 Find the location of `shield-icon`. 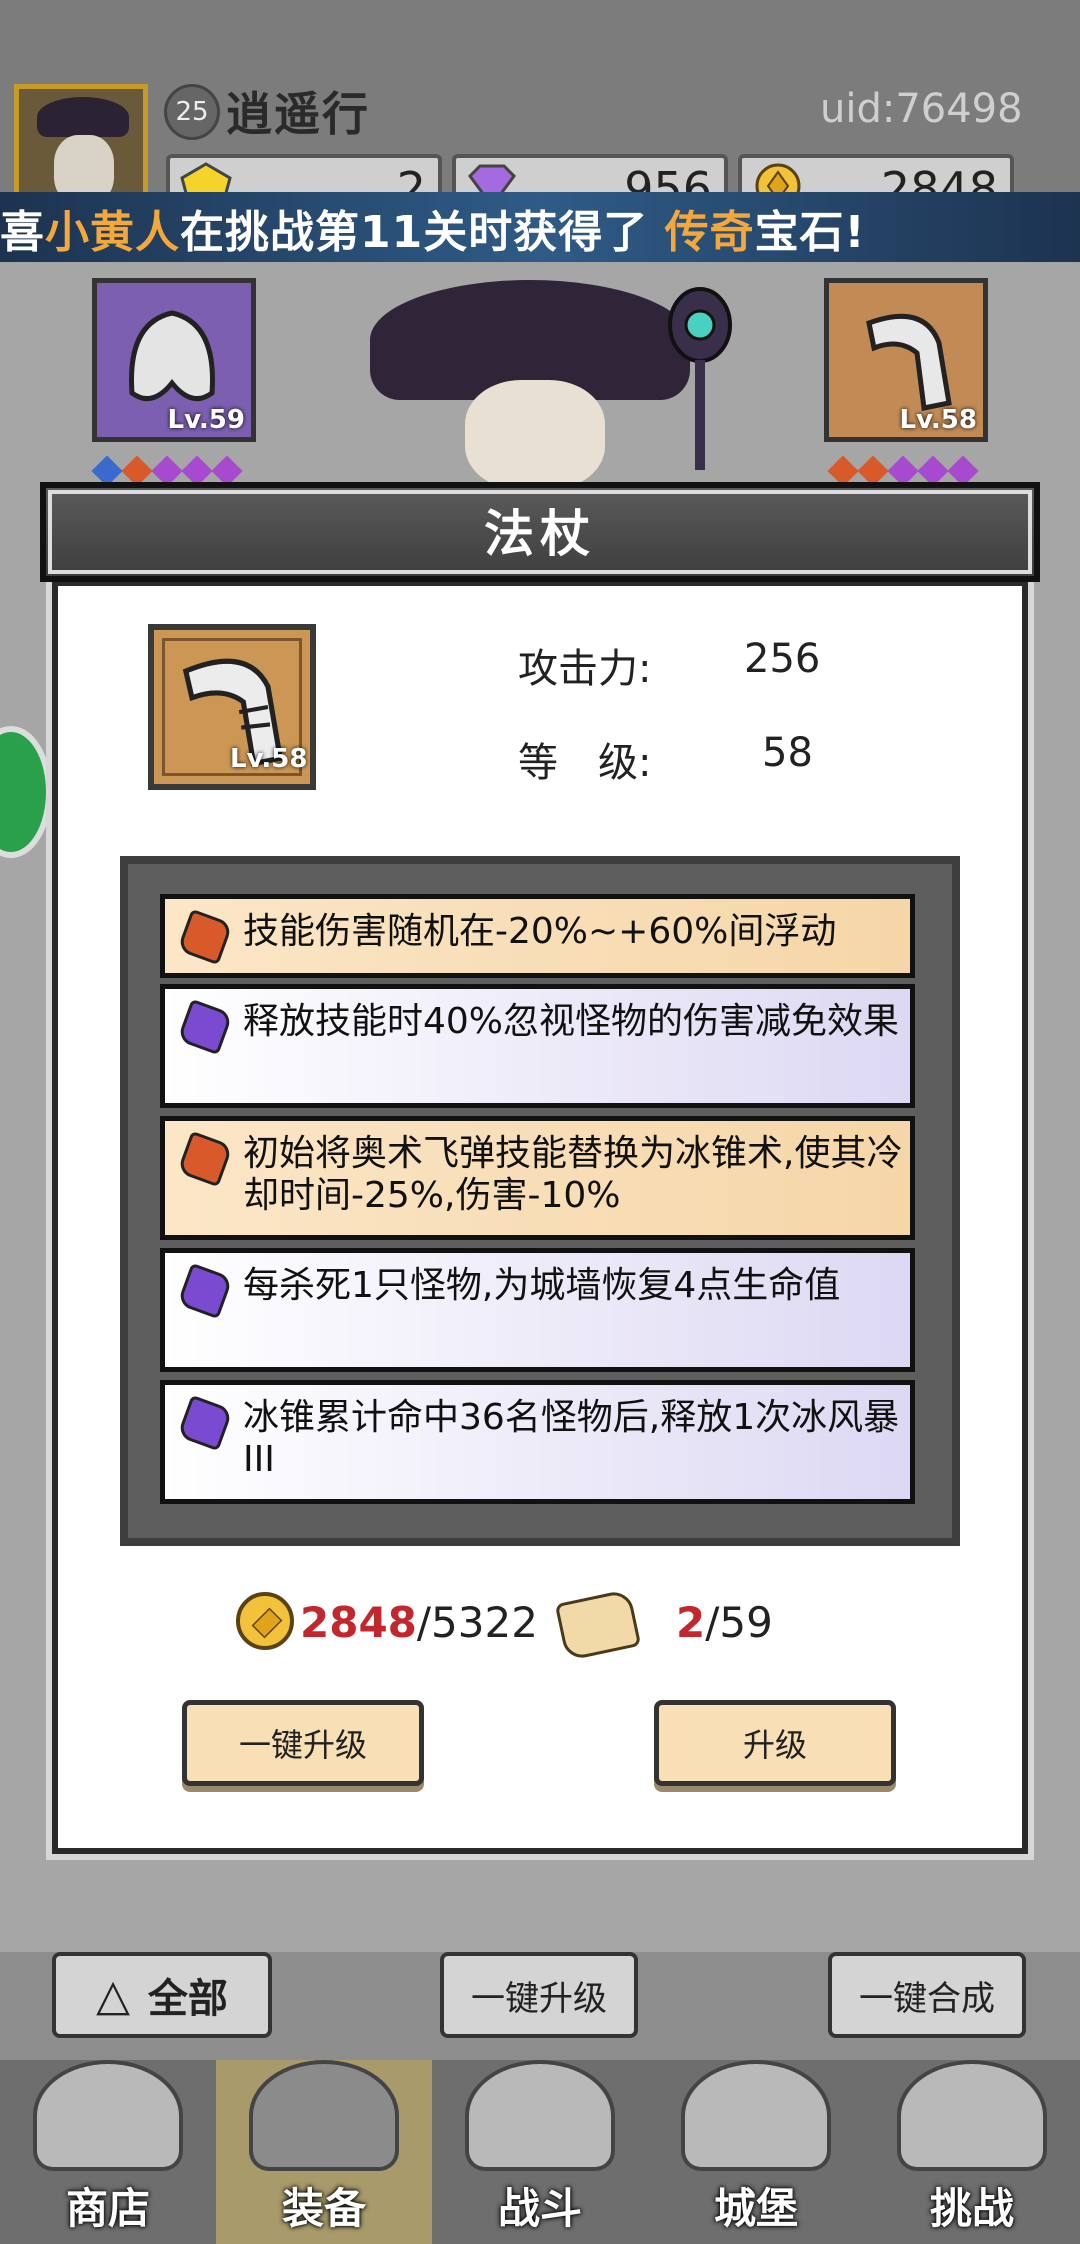

shield-icon is located at coordinates (972, 2115).